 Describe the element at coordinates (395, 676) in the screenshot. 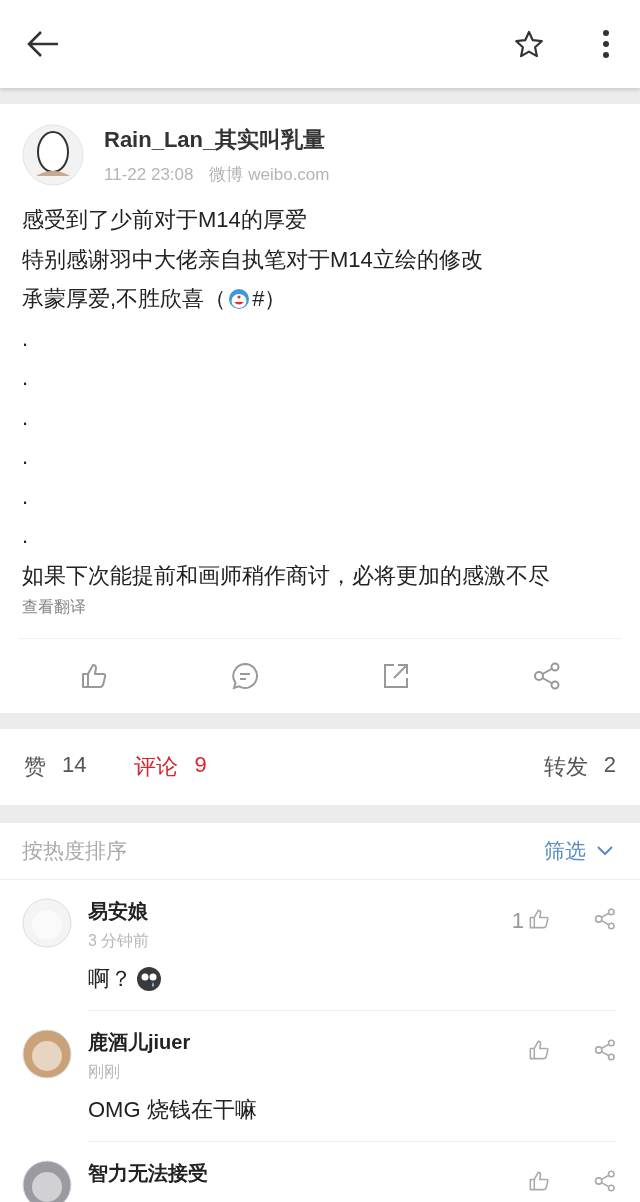

I see `repost-icon` at that location.